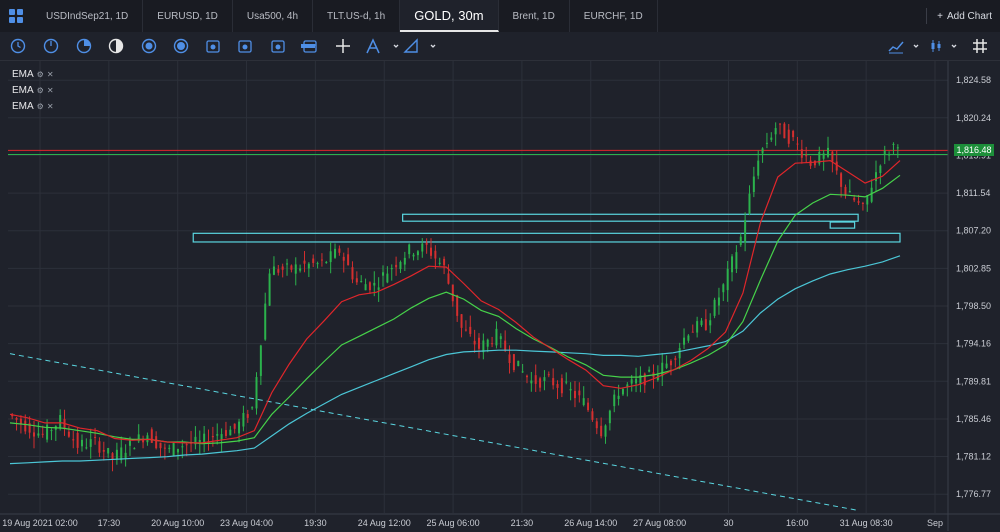 This screenshot has height=532, width=1000. Describe the element at coordinates (245, 46) in the screenshot. I see `calendar-w-icon` at that location.